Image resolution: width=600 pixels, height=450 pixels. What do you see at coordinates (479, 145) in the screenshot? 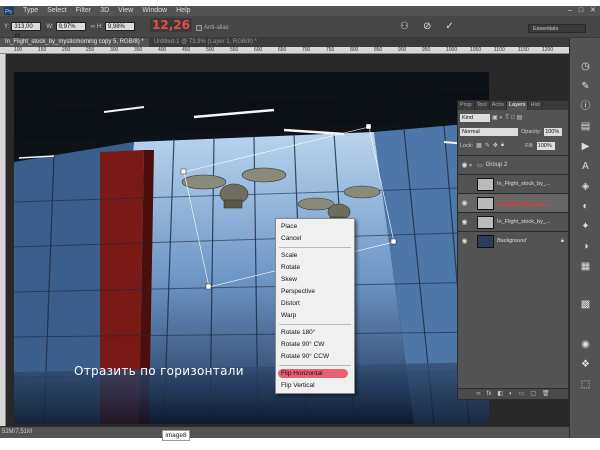
I see `lock-transparent-icon: ▦` at bounding box center [479, 145].